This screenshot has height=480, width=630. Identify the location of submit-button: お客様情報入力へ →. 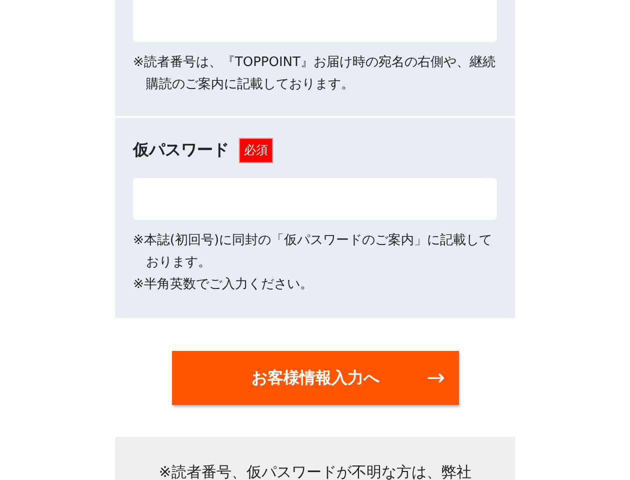
(315, 378).